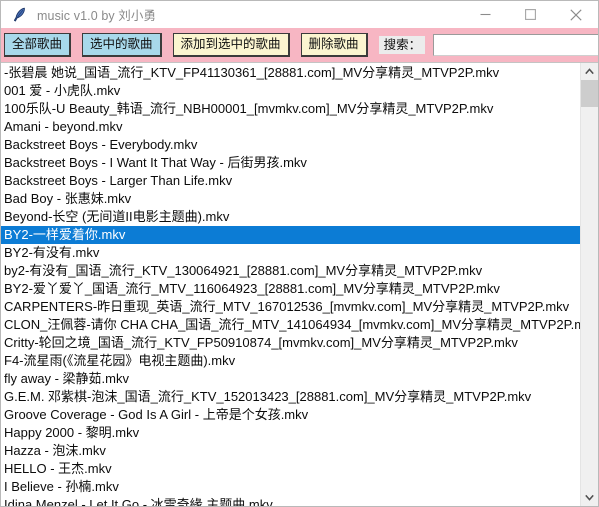 This screenshot has height=507, width=599. Describe the element at coordinates (122, 45) in the screenshot. I see `selected-songs-button: 选中的歌曲` at that location.